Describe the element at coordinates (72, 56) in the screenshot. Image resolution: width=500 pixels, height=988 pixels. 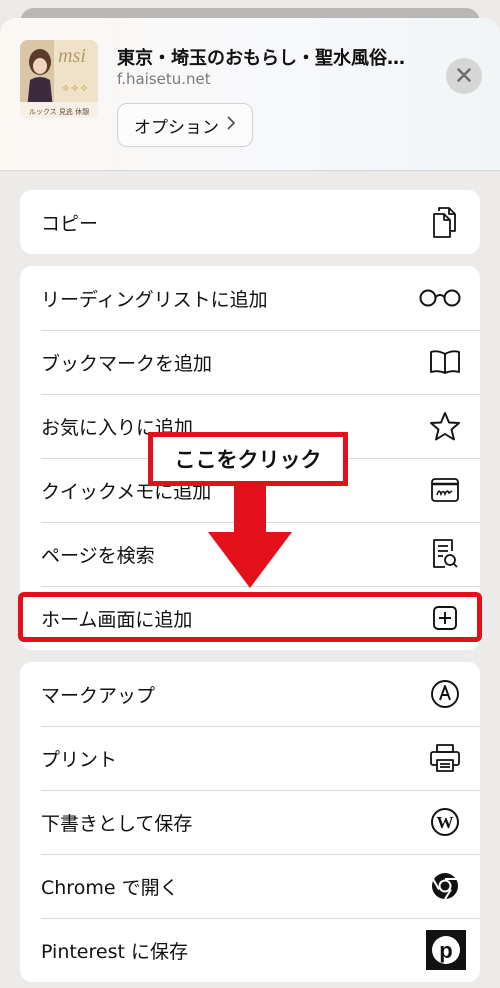
I see `svg-text: msi` at that location.